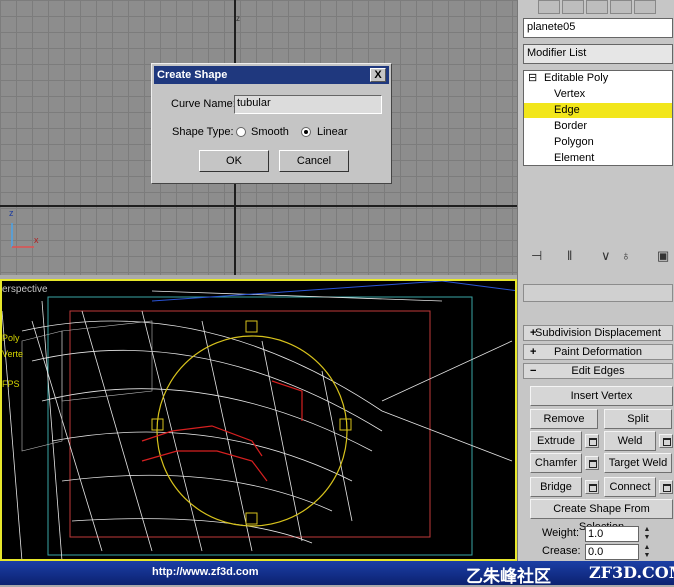  I want to click on stack-item-editable-poly: Editable Poly, so click(598, 78).